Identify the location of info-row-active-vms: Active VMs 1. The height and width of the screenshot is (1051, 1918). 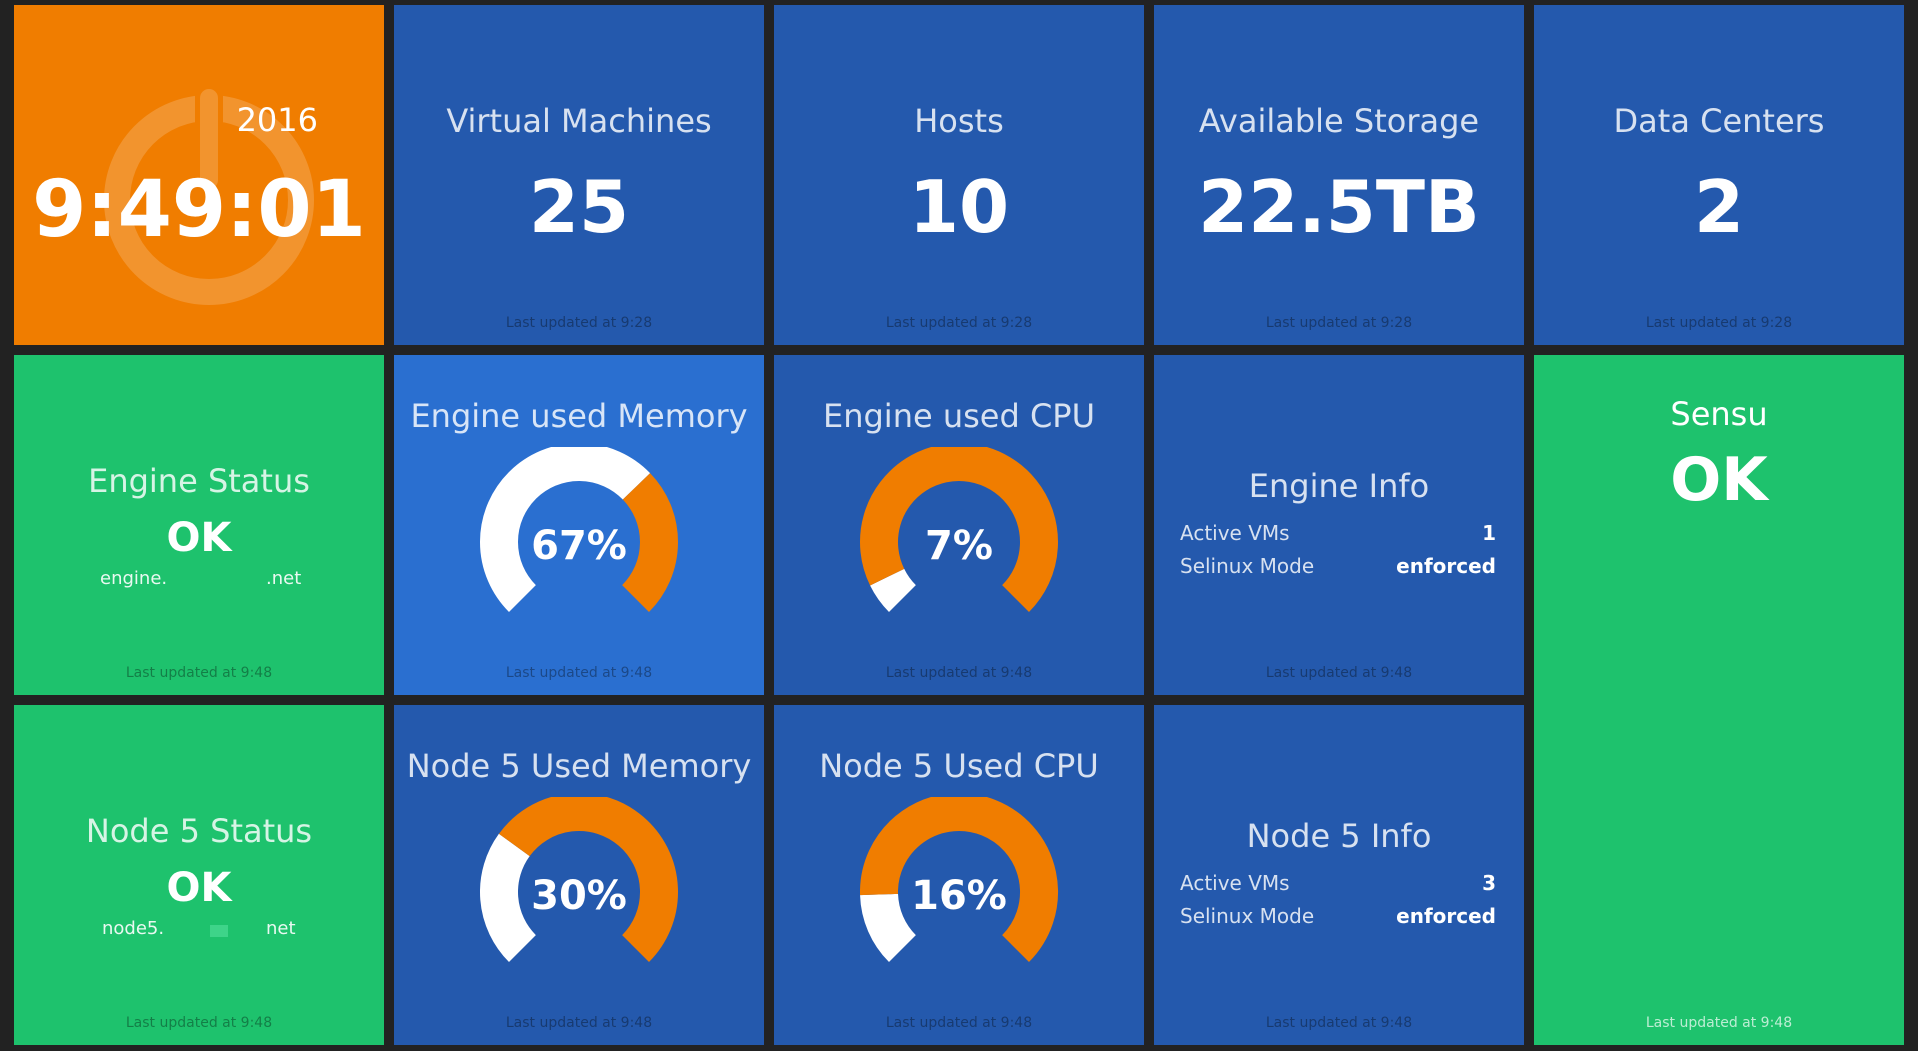
(1338, 536).